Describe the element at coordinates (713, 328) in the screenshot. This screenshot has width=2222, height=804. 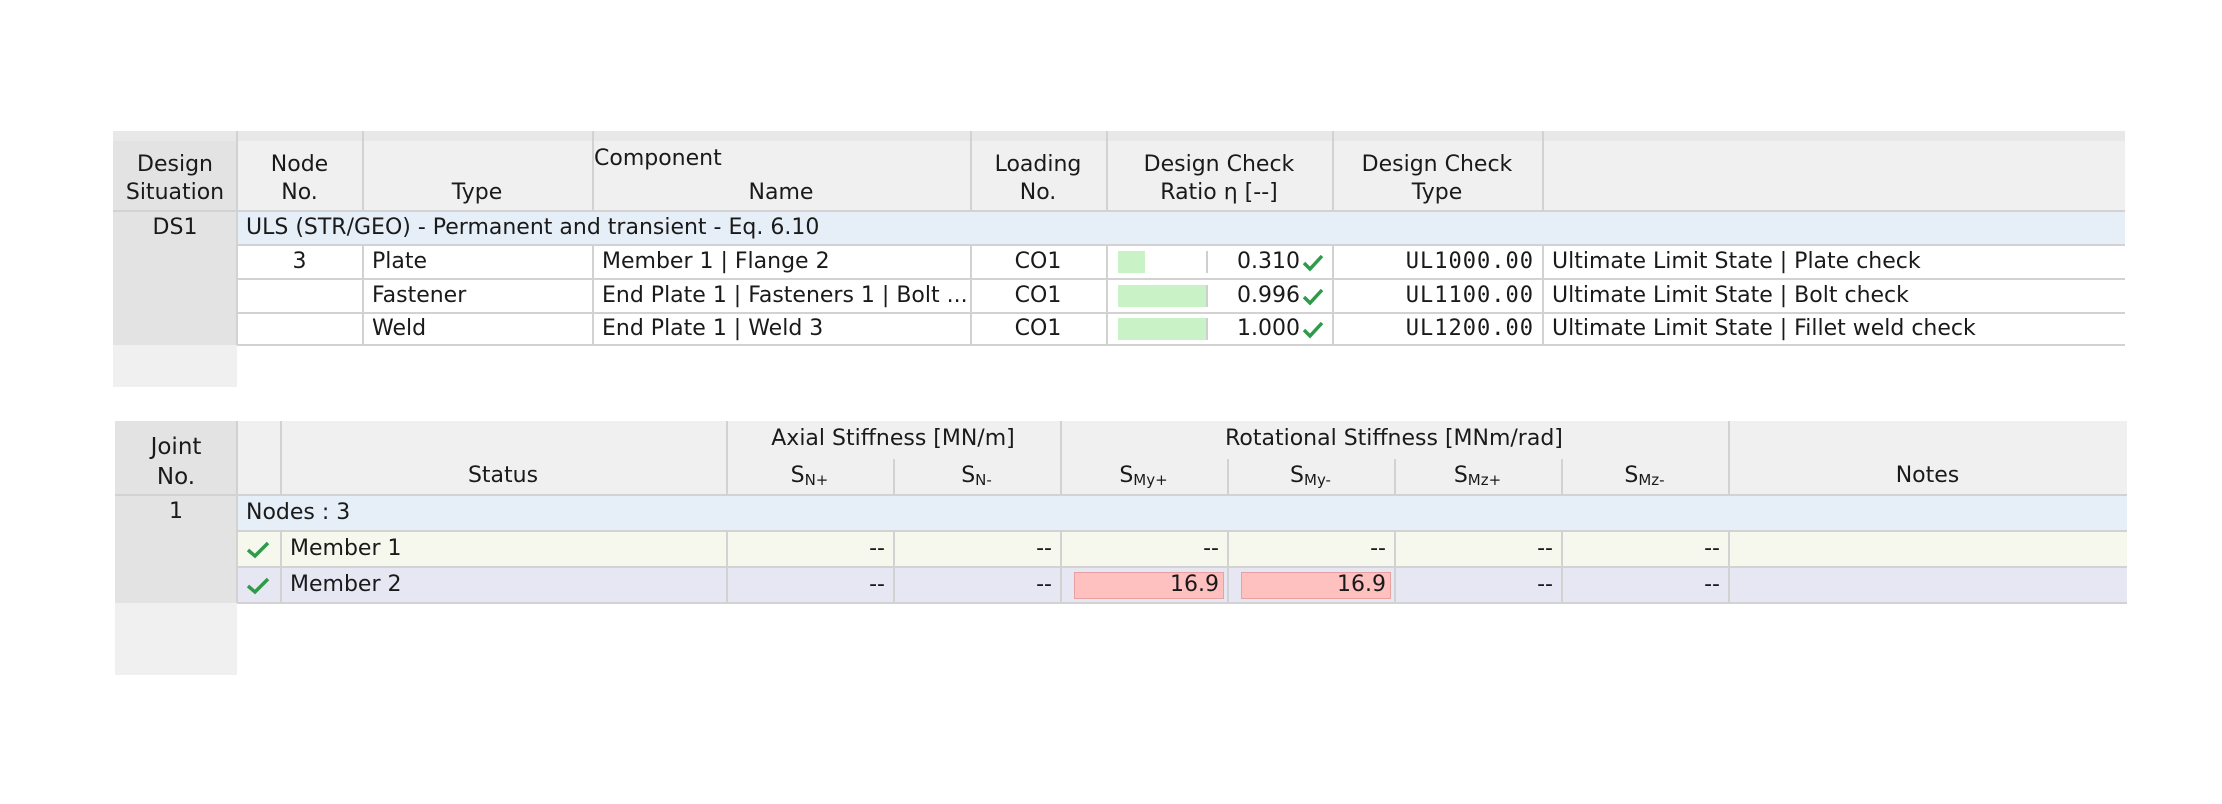
I see `name-cell: End Plate 1 | Weld 3` at that location.